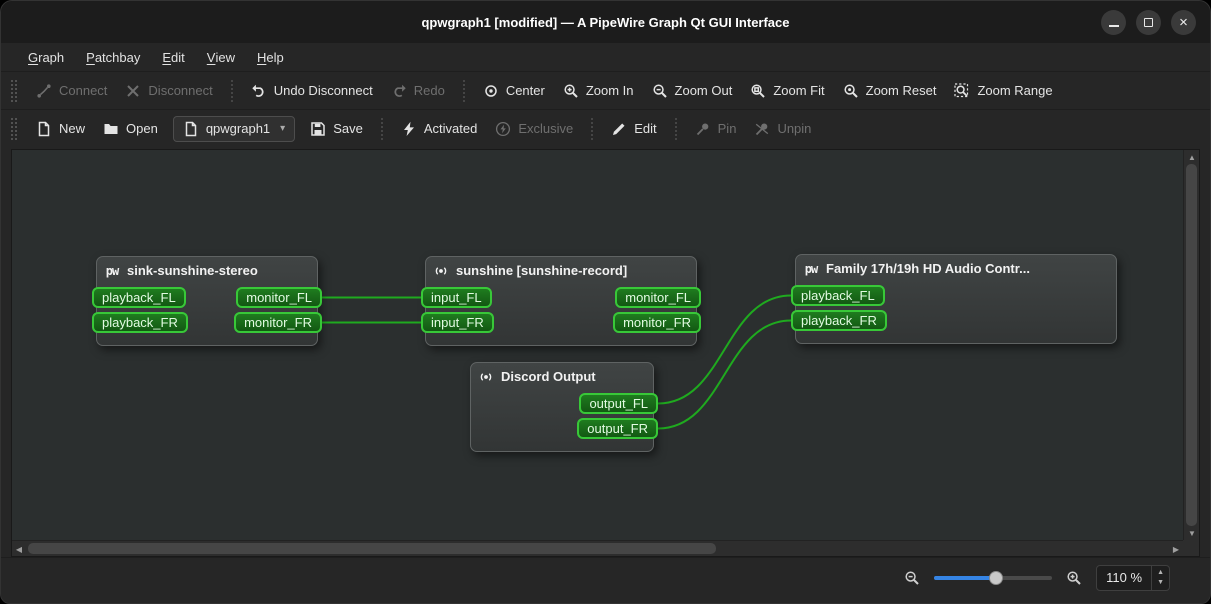  I want to click on toolbar-button-label: Unpin, so click(794, 128).